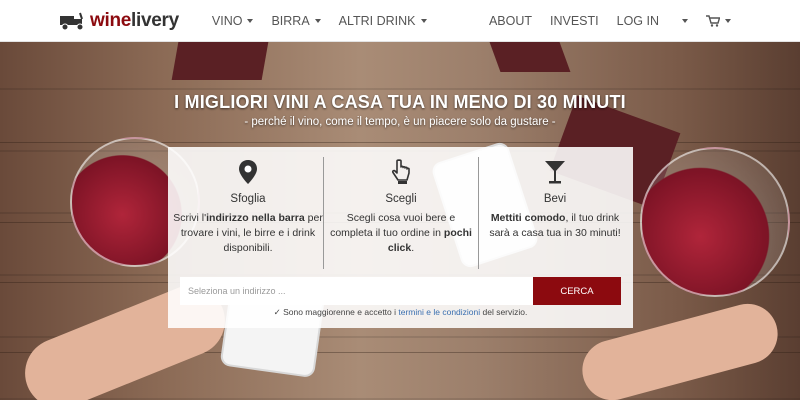 This screenshot has height=400, width=800. What do you see at coordinates (510, 21) in the screenshot?
I see `nav-about: ABOUT` at bounding box center [510, 21].